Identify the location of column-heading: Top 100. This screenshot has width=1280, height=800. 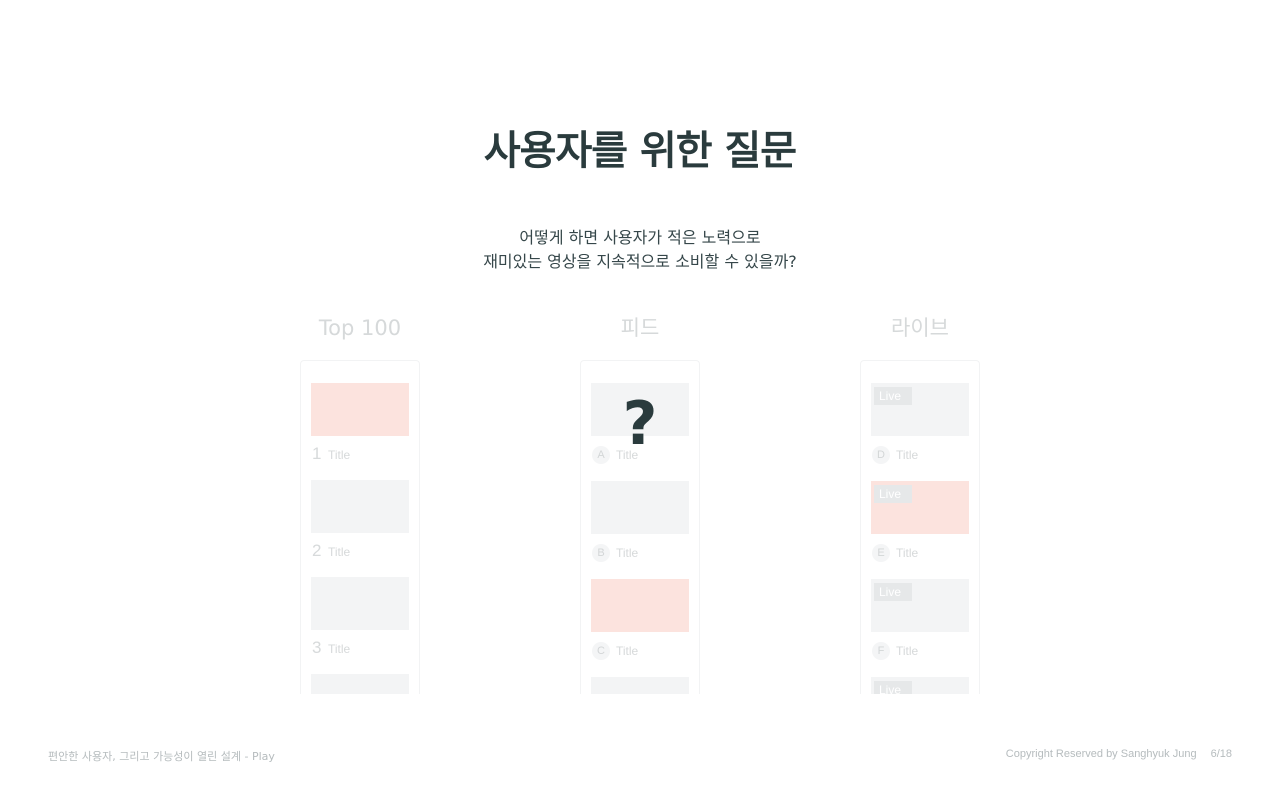
(360, 328).